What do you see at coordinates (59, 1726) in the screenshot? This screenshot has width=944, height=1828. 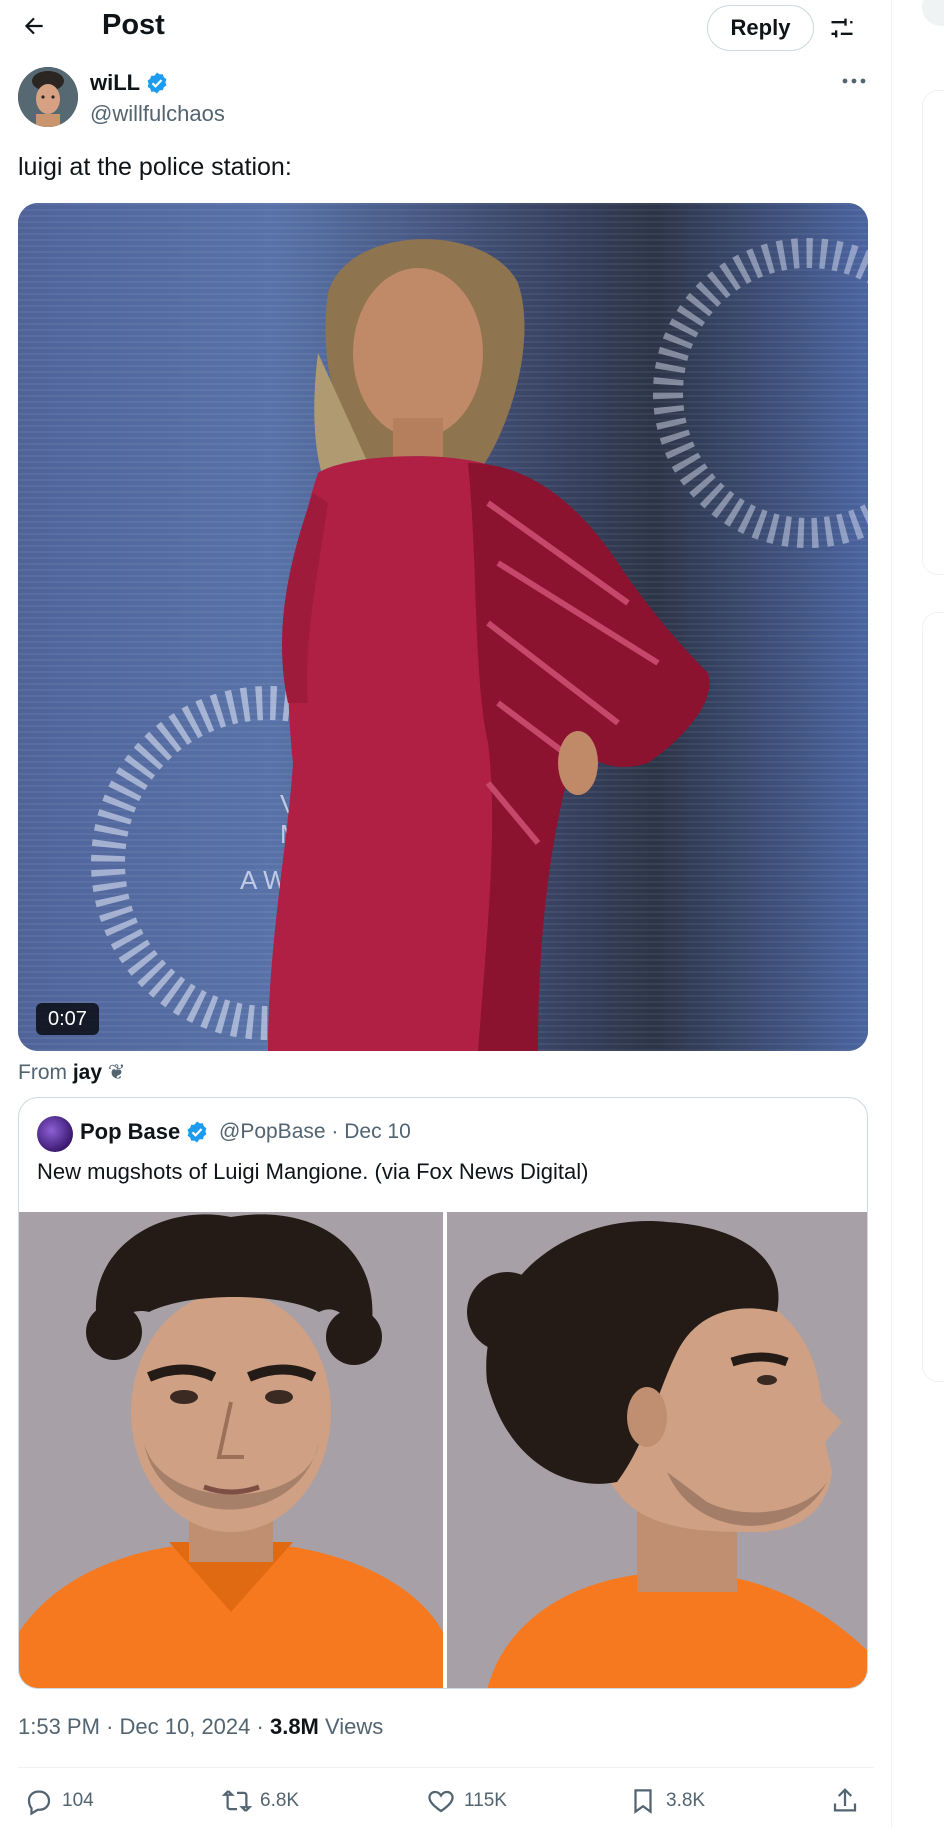 I see `post-time: 1:53 PM` at bounding box center [59, 1726].